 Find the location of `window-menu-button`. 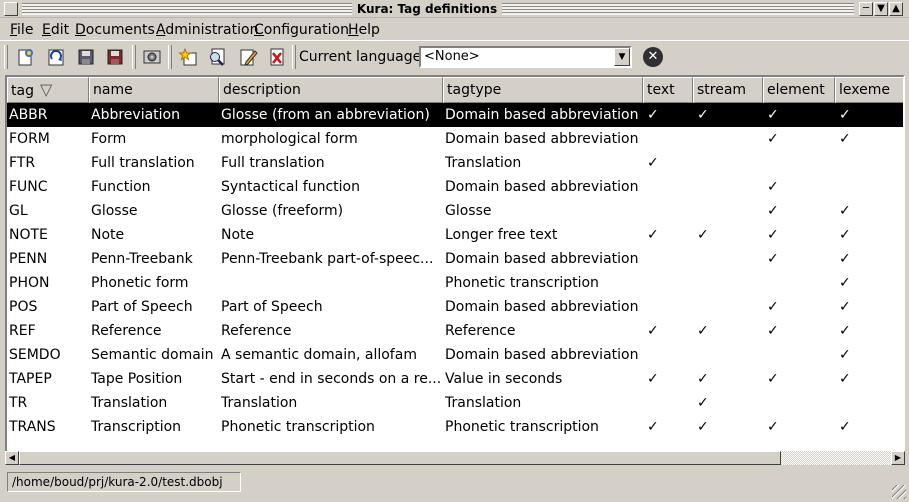

window-menu-button is located at coordinates (11, 9).